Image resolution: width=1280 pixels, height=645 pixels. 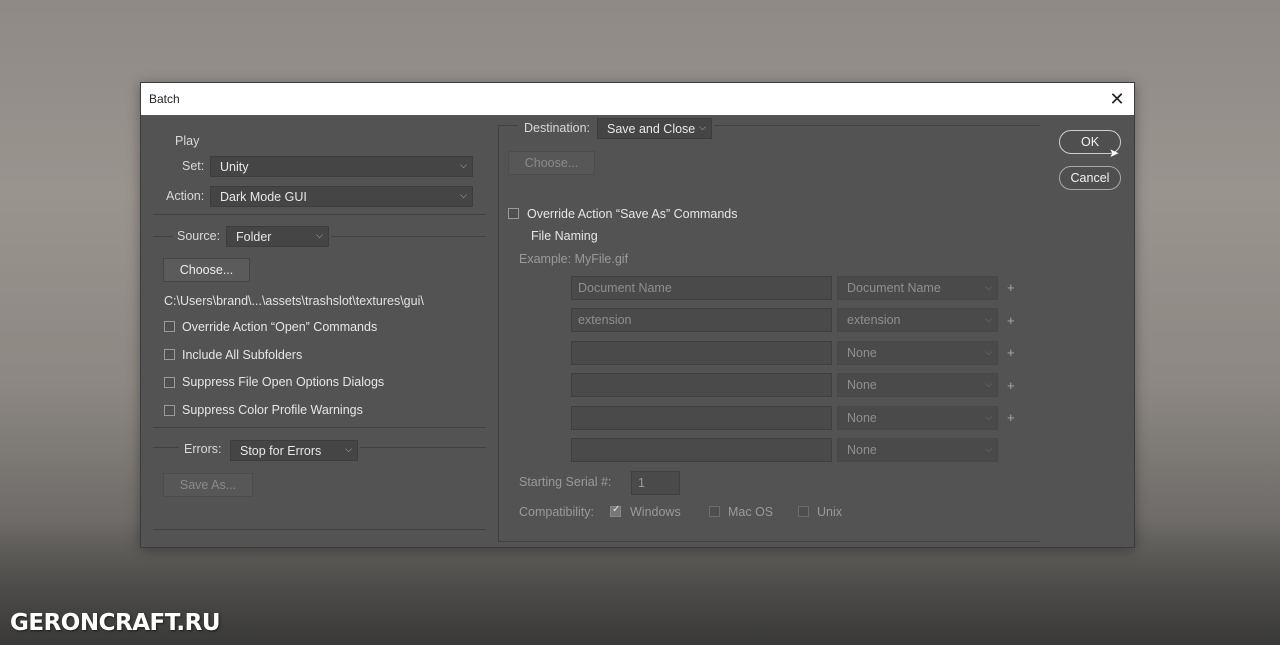 What do you see at coordinates (115, 623) in the screenshot?
I see `watermark: GERONCRAFT.RU` at bounding box center [115, 623].